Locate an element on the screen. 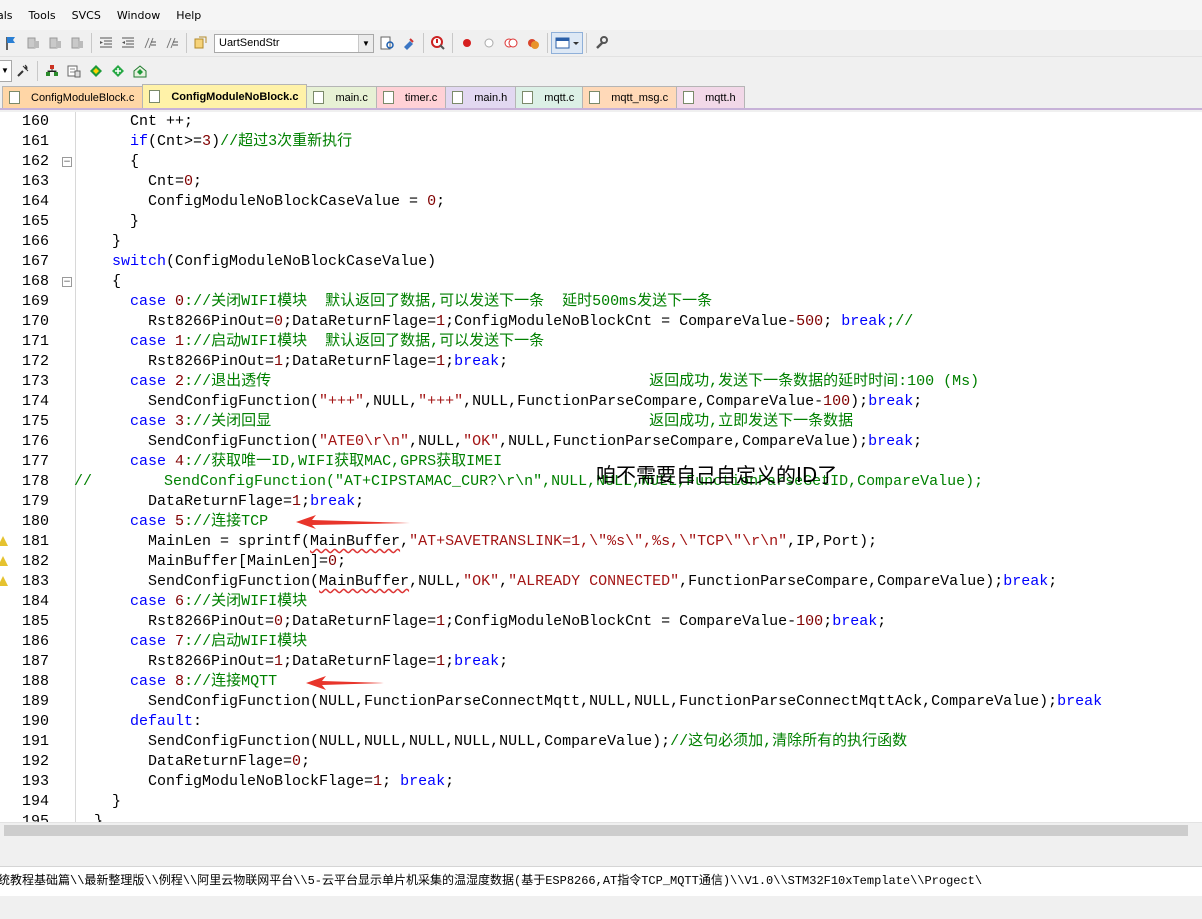  code-text: case 6://关闭WIFI模块 is located at coordinates (191, 602).